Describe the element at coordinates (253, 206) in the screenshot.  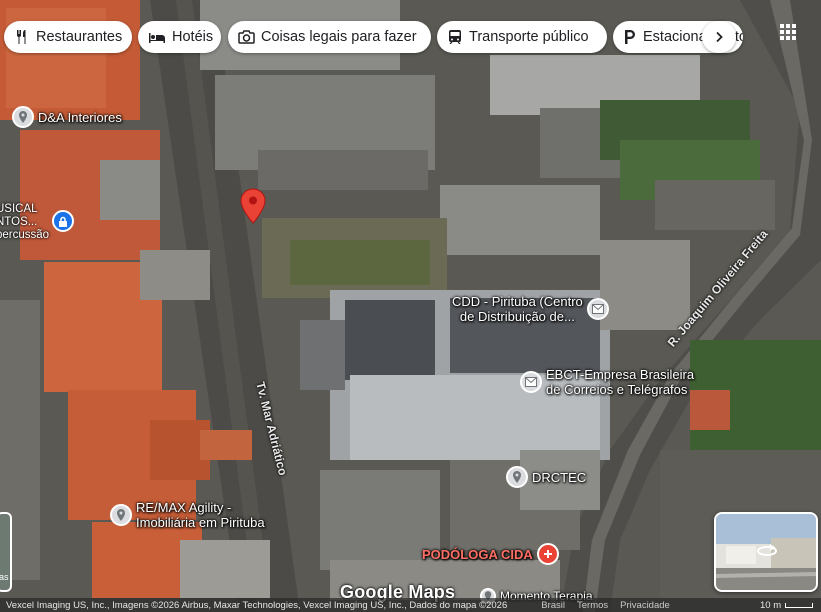
I see `location-marker-icon` at that location.